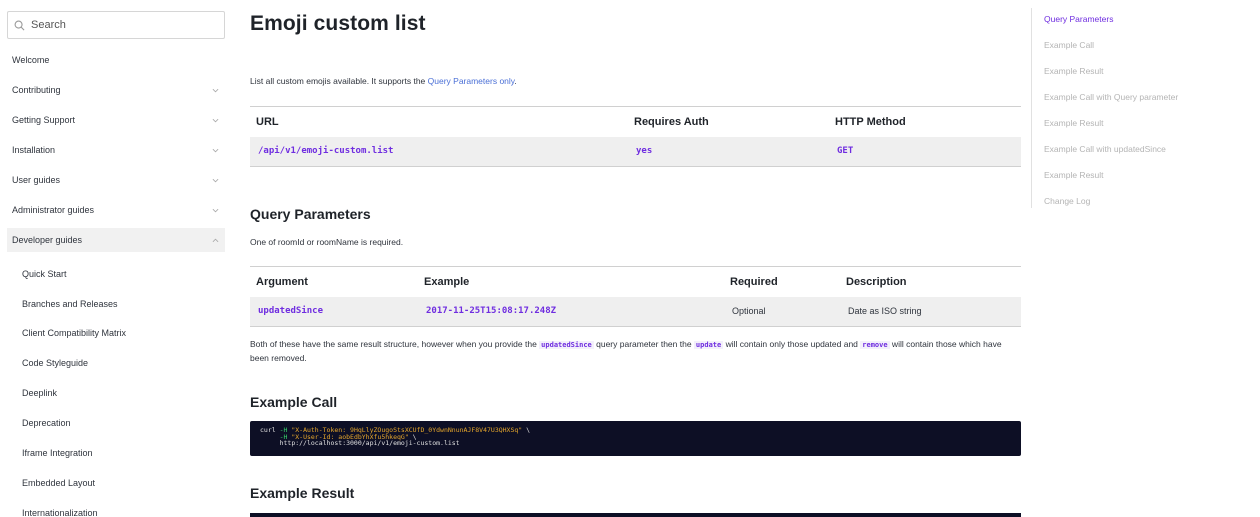 The image size is (1260, 517). What do you see at coordinates (792, 344) in the screenshot?
I see `note-text: will contain only those updated and` at bounding box center [792, 344].